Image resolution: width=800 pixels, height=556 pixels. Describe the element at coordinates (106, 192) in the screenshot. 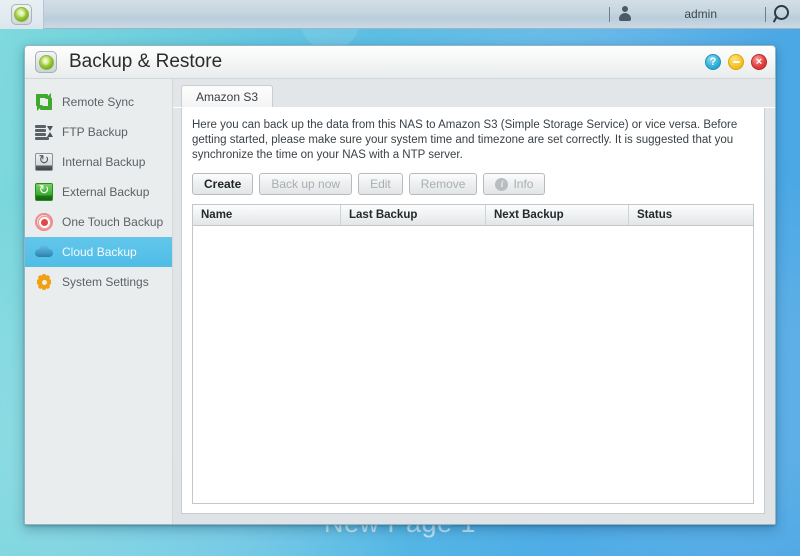

I see `sidebar-item-label: External Backup` at that location.